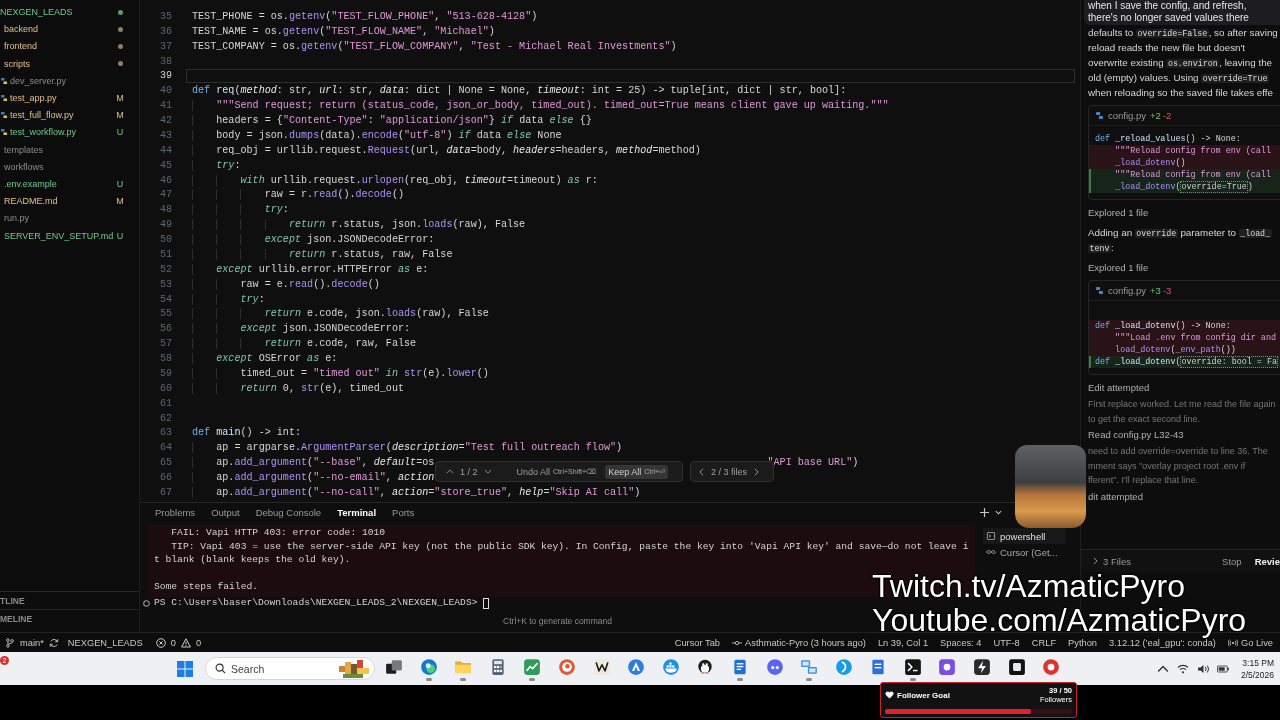  Describe the element at coordinates (532, 667) in the screenshot. I see `chart-icon` at that location.